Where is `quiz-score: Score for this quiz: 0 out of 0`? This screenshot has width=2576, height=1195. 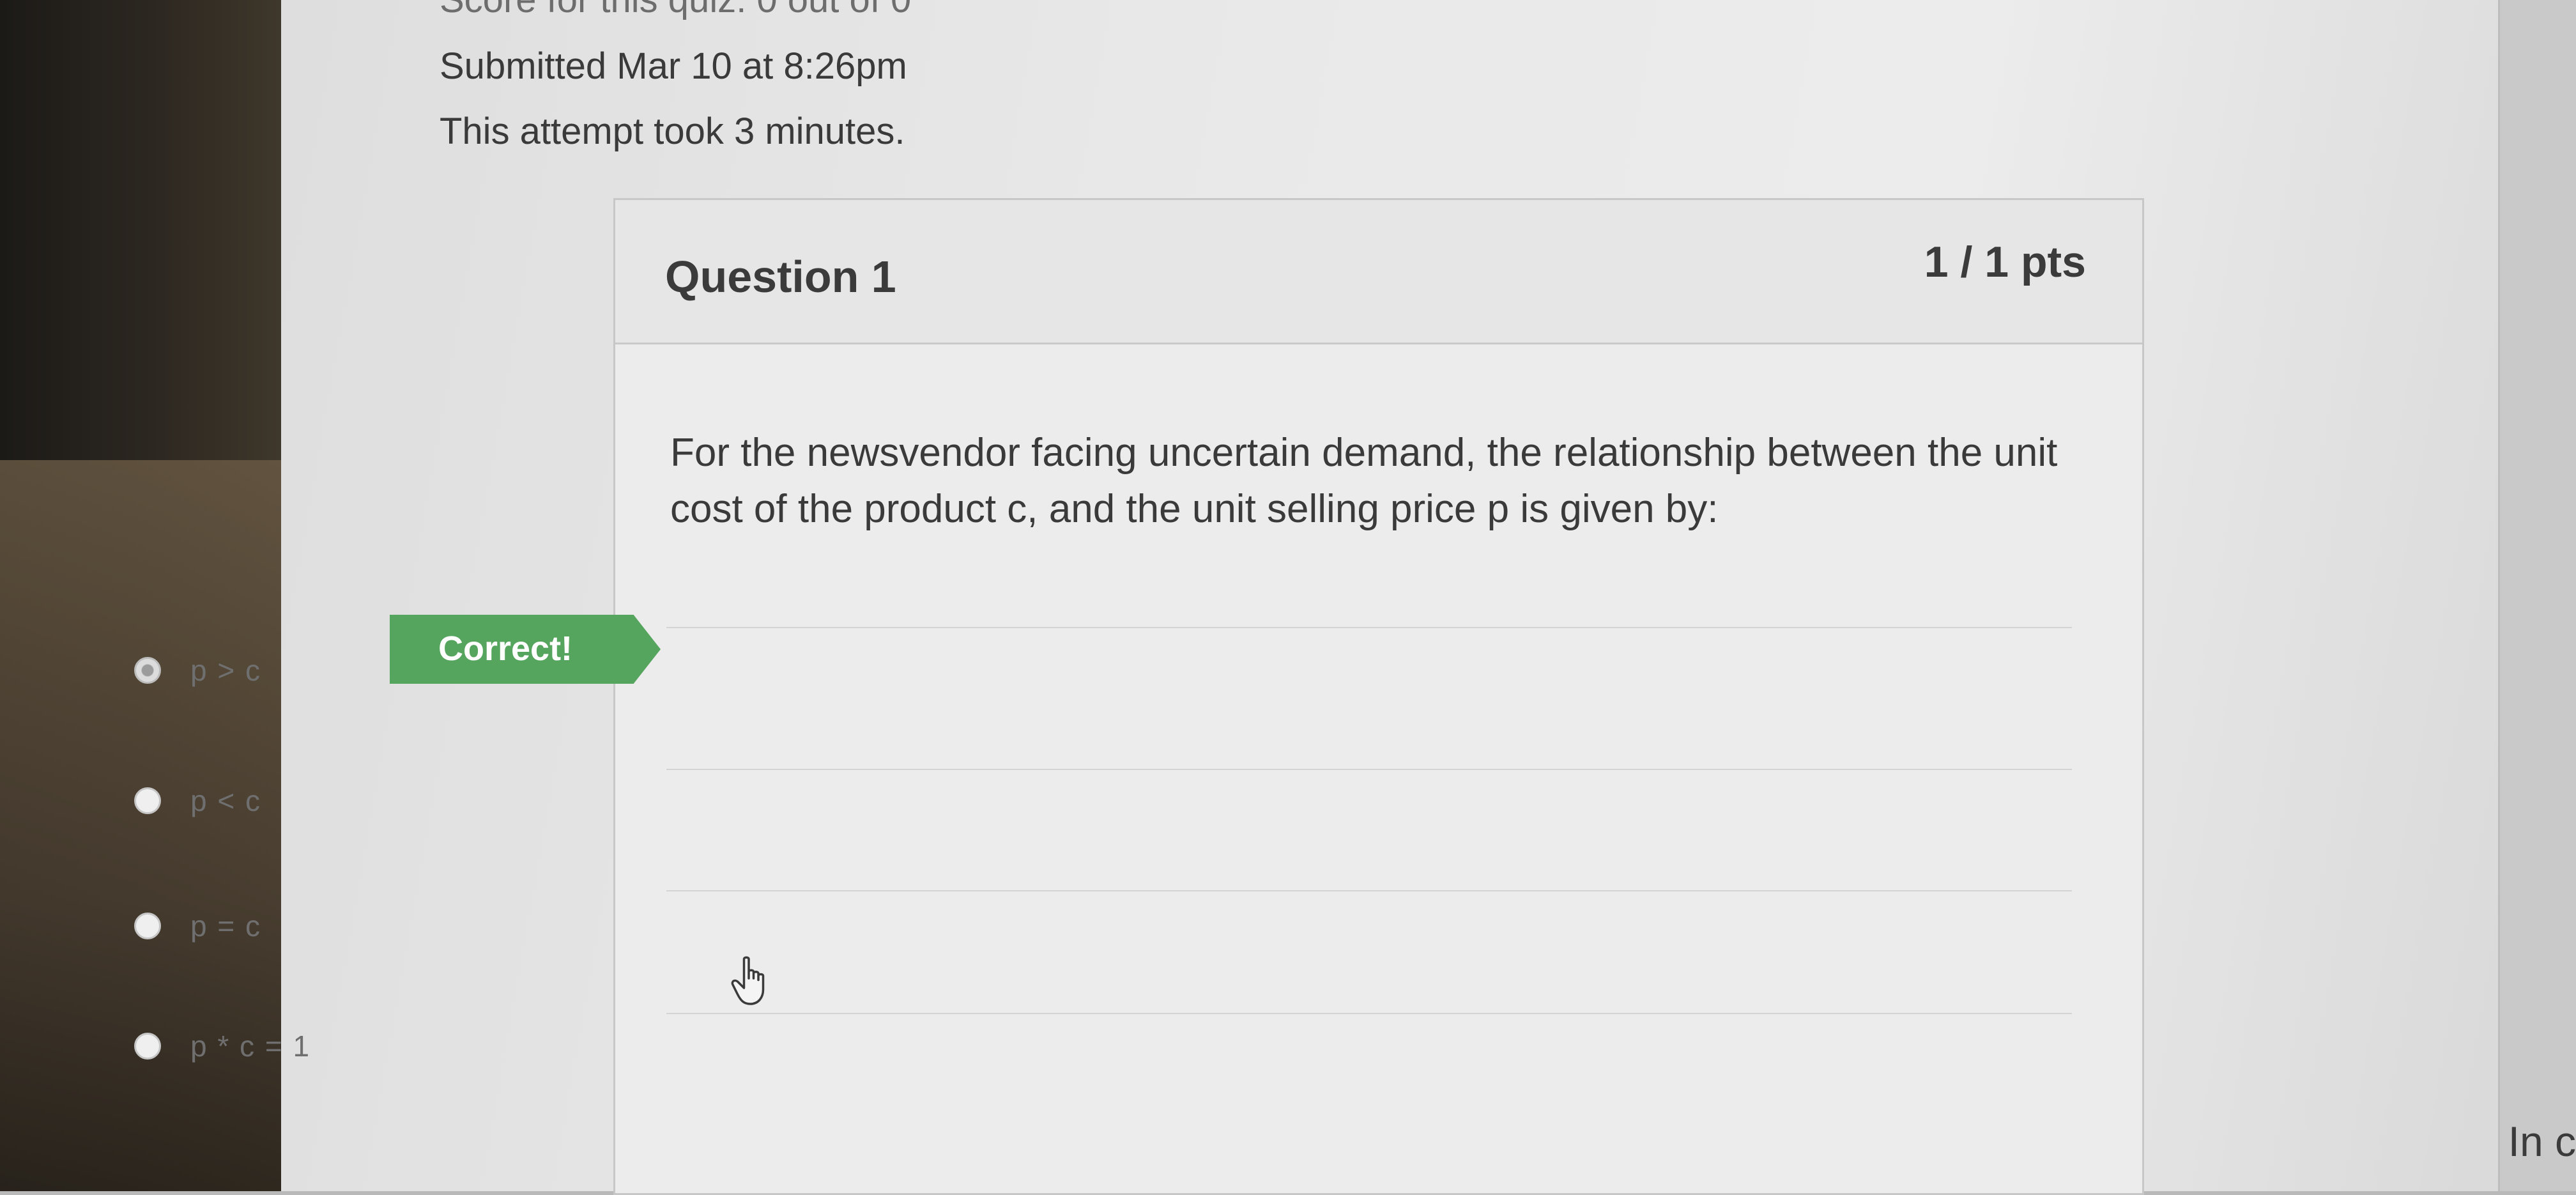 quiz-score: Score for this quiz: 0 out of 0 is located at coordinates (675, 10).